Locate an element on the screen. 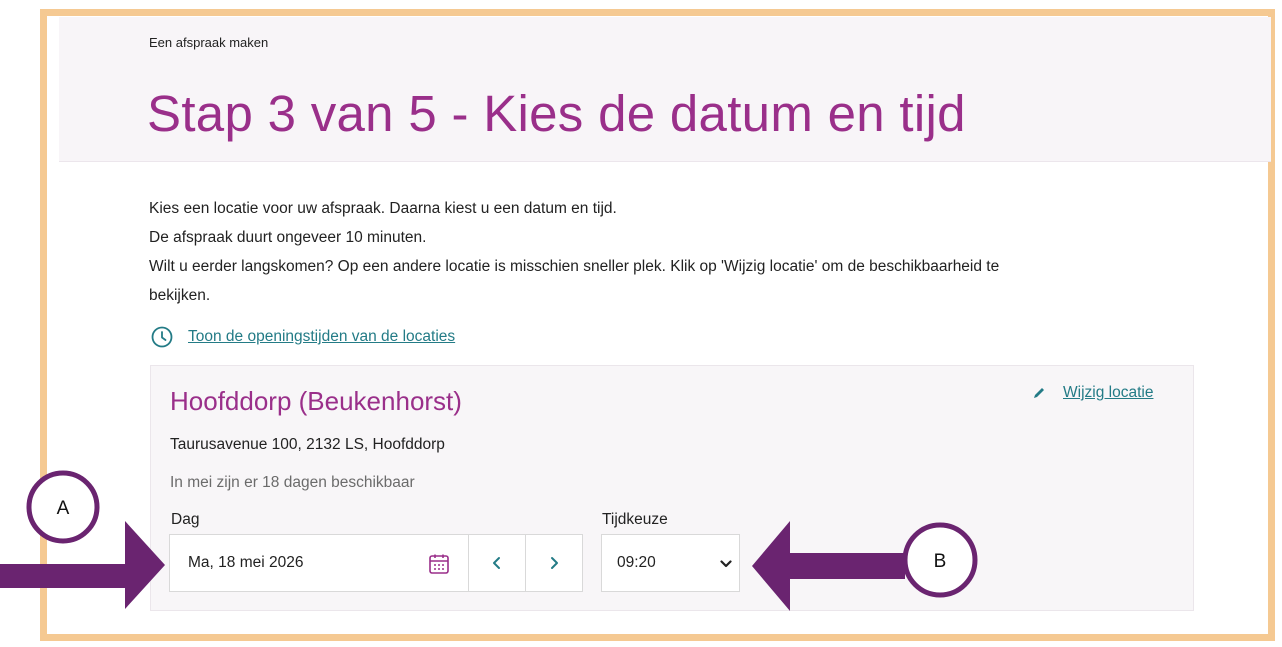 This screenshot has height=647, width=1282. date-value: Ma, 18 mei 2026 is located at coordinates (246, 562).